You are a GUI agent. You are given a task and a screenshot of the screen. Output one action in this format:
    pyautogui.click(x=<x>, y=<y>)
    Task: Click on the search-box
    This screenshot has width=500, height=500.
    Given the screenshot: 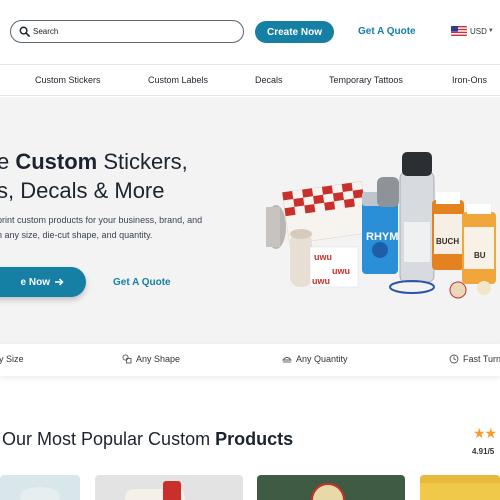 What is the action you would take?
    pyautogui.click(x=127, y=31)
    